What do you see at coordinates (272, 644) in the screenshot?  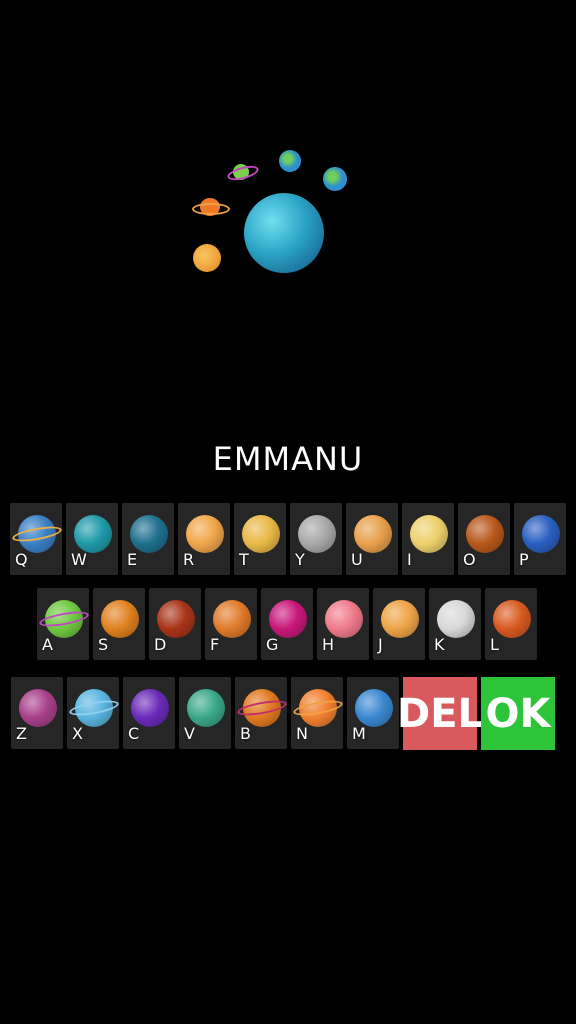 I see `key-letter: G` at bounding box center [272, 644].